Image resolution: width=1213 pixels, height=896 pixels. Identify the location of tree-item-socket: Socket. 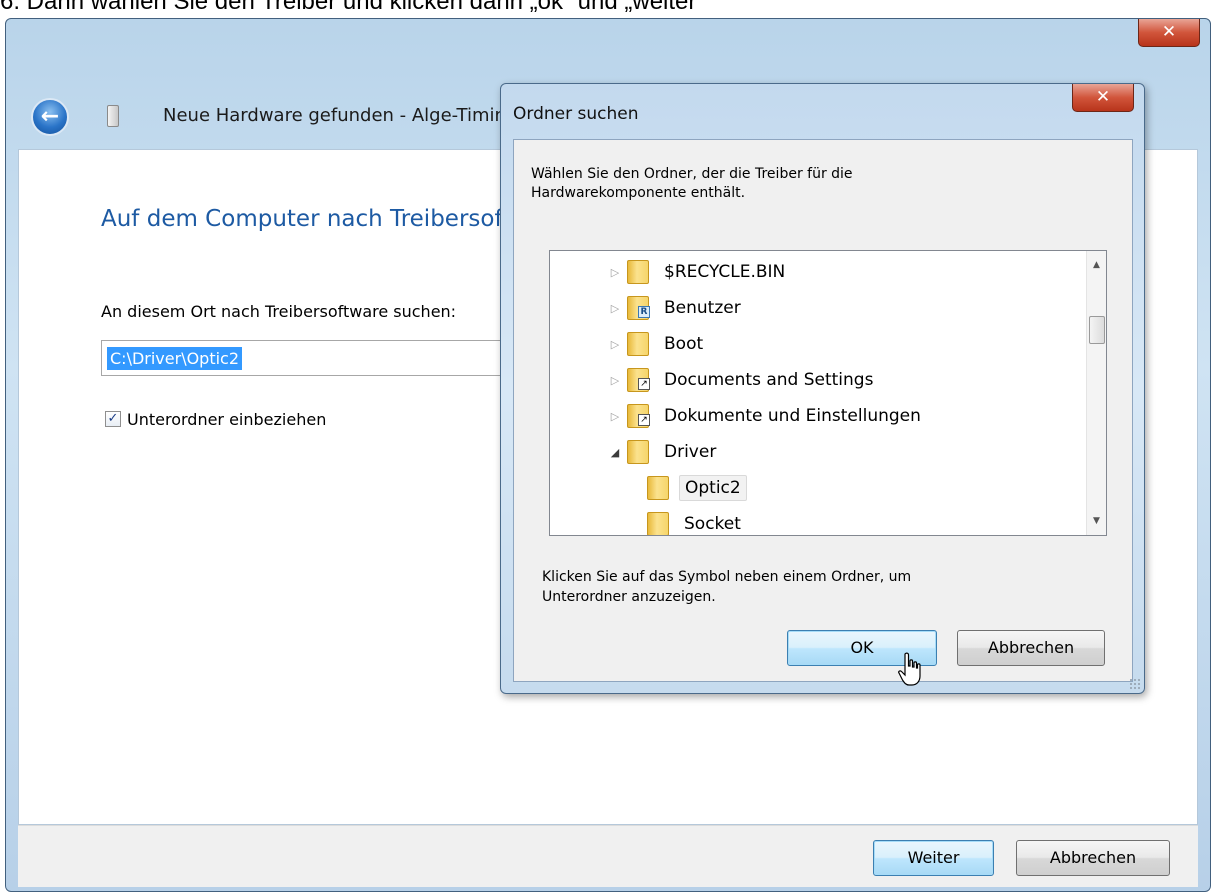
(694, 521).